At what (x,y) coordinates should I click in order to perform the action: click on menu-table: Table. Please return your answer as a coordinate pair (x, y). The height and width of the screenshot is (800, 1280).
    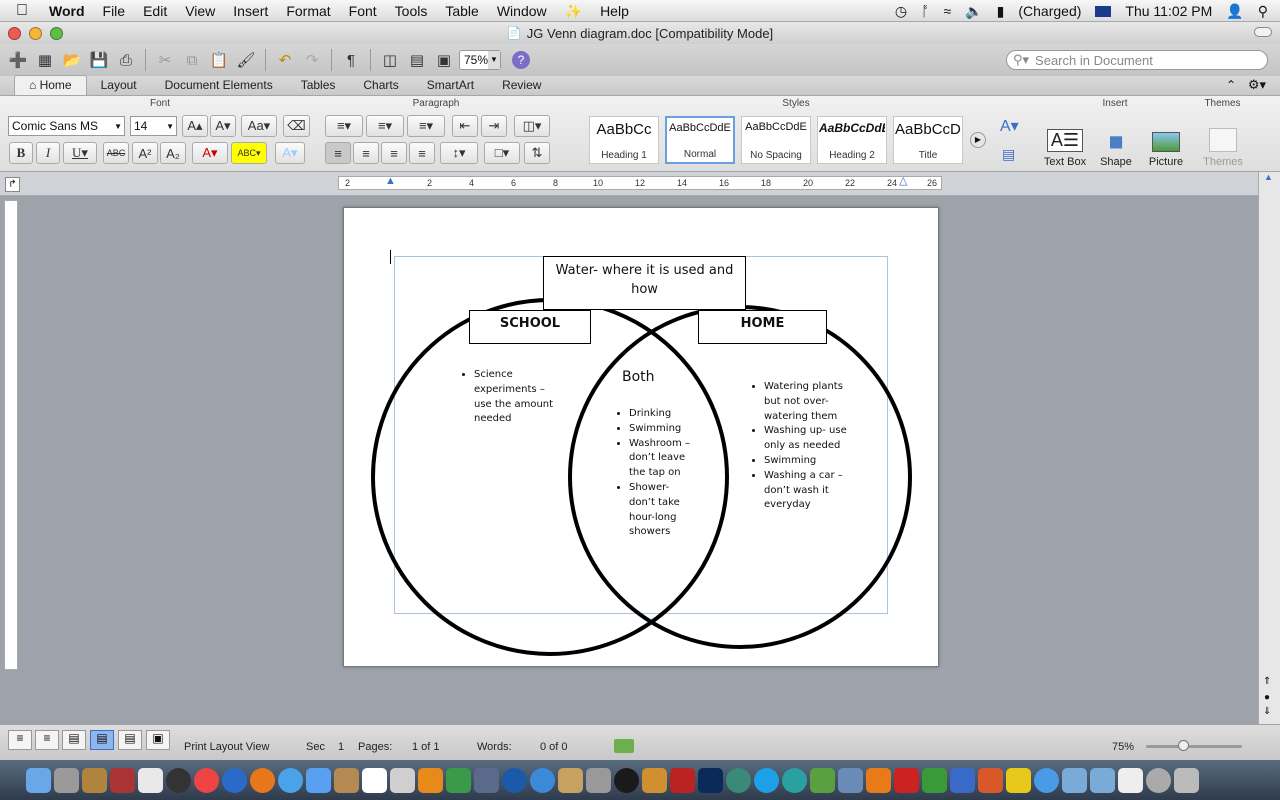
    Looking at the image, I should click on (461, 11).